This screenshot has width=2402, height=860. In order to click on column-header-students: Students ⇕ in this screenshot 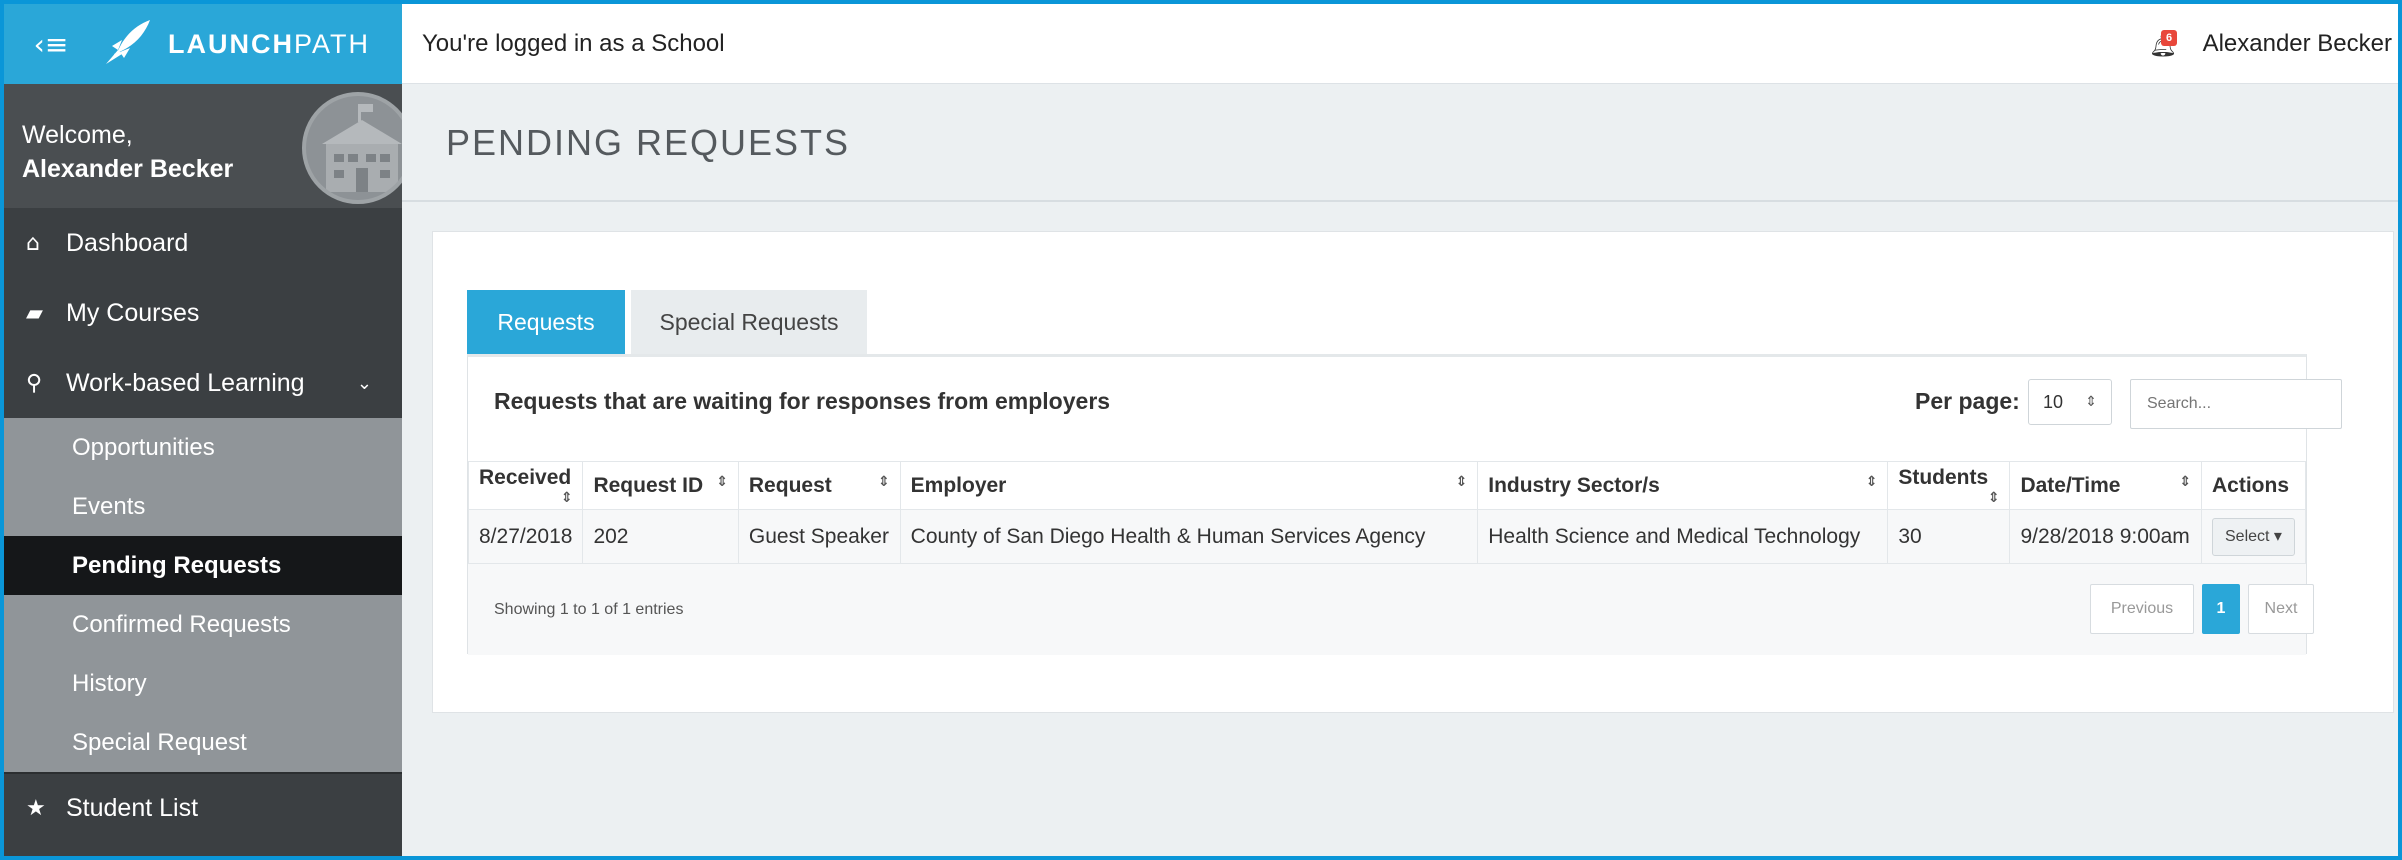, I will do `click(1949, 485)`.